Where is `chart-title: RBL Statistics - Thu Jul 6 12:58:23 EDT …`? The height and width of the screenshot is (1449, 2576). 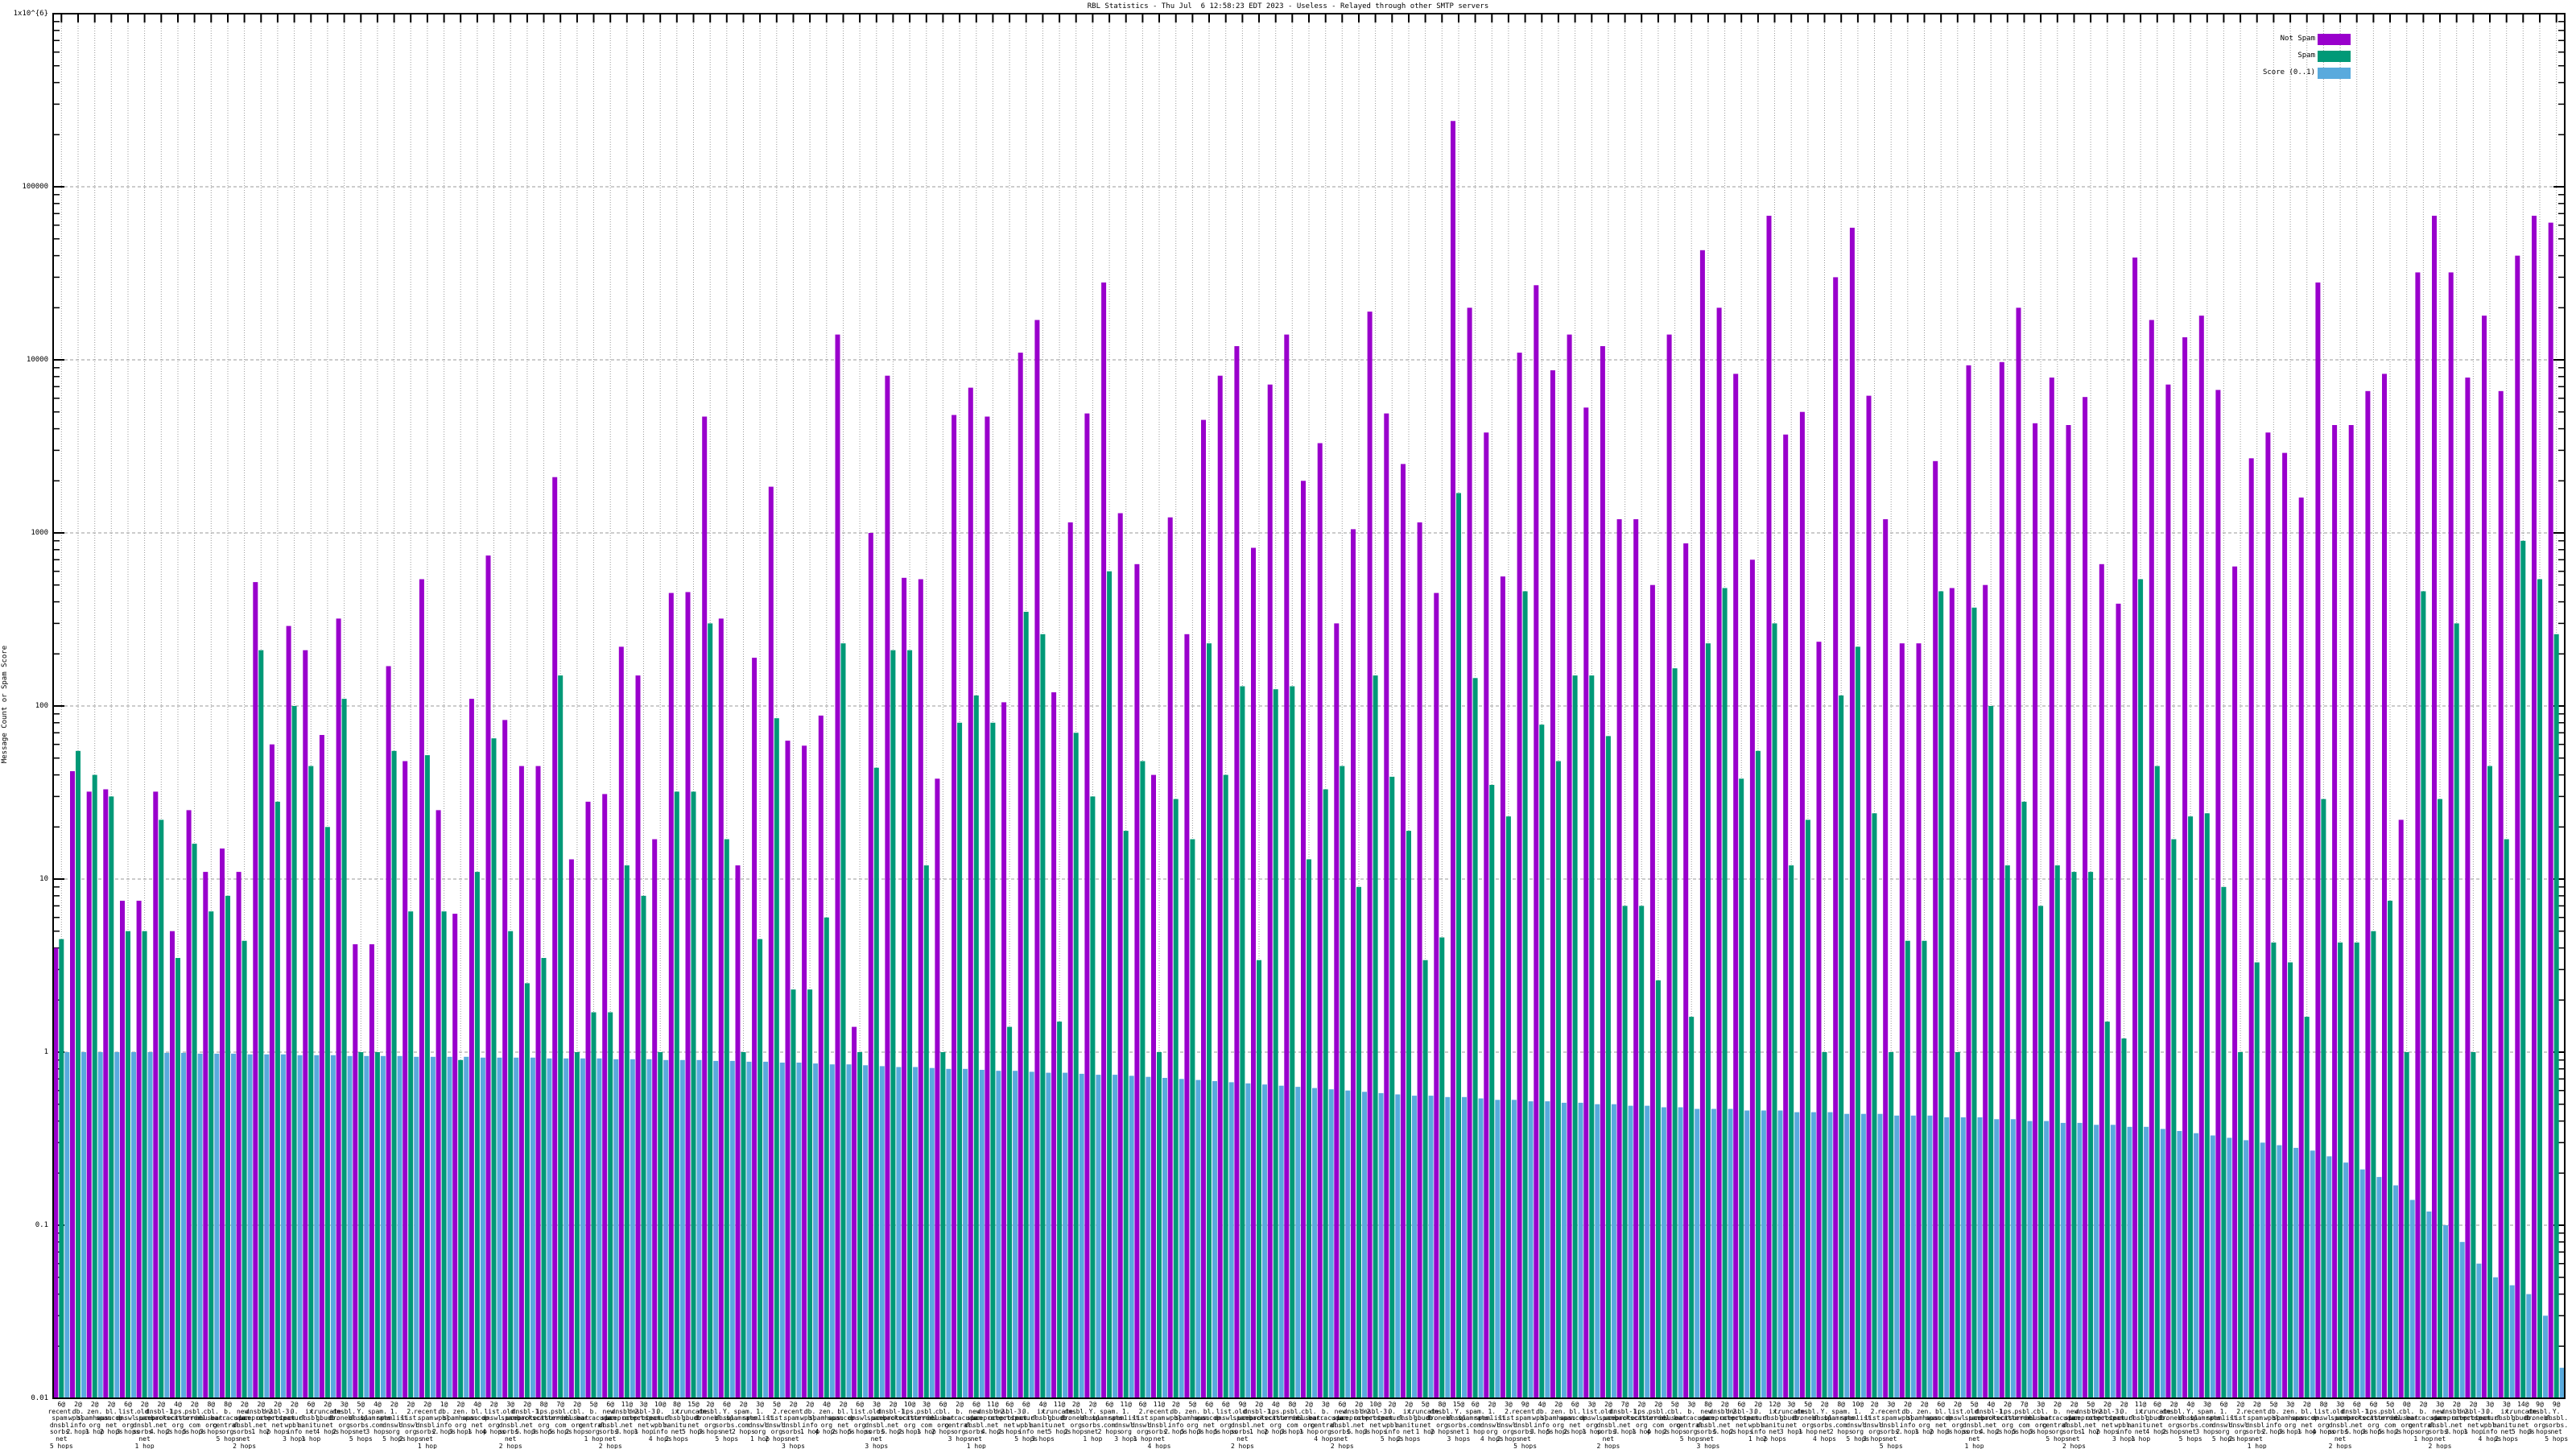 chart-title: RBL Statistics - Thu Jul 6 12:58:23 EDT … is located at coordinates (1288, 6).